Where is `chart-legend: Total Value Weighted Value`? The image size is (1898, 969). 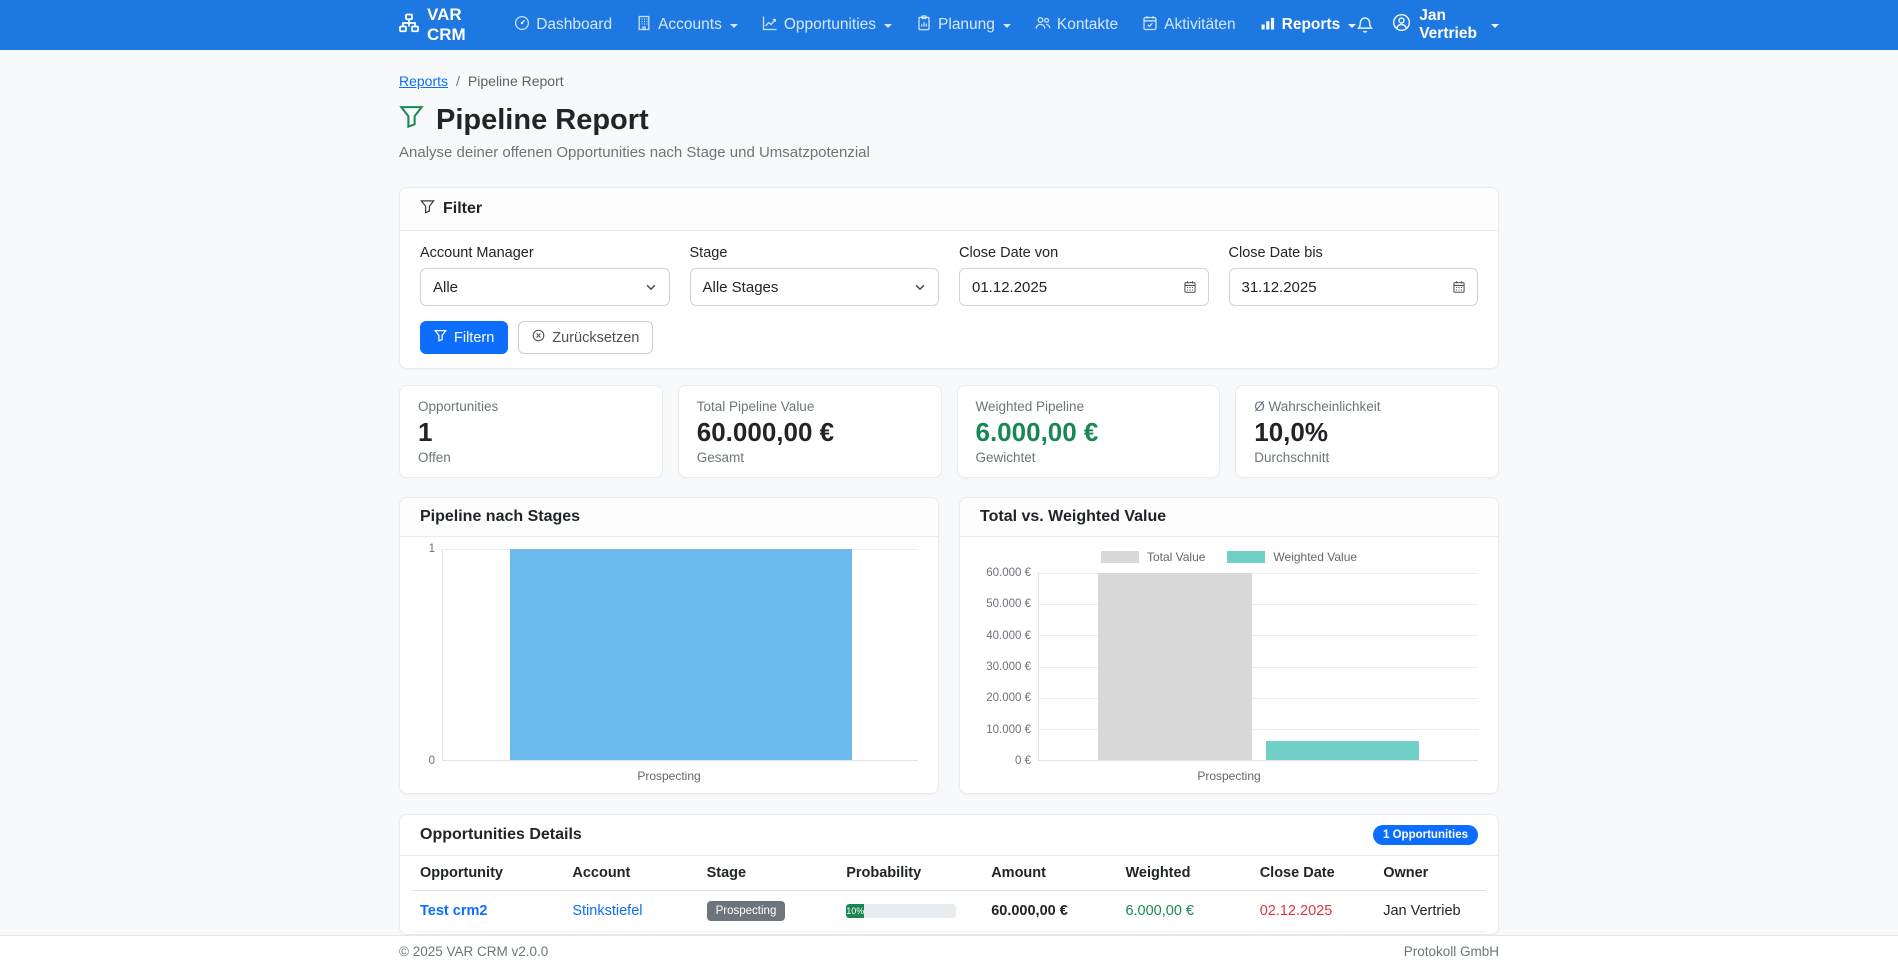 chart-legend: Total Value Weighted Value is located at coordinates (1229, 557).